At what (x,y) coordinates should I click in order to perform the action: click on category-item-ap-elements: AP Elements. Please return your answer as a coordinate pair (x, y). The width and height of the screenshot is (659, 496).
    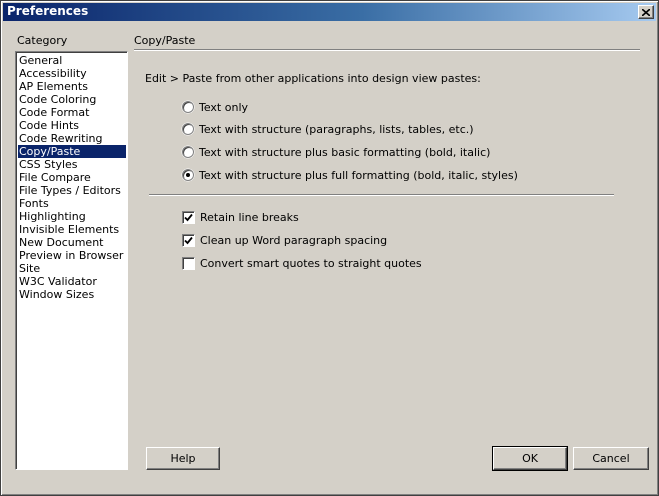
    Looking at the image, I should click on (72, 86).